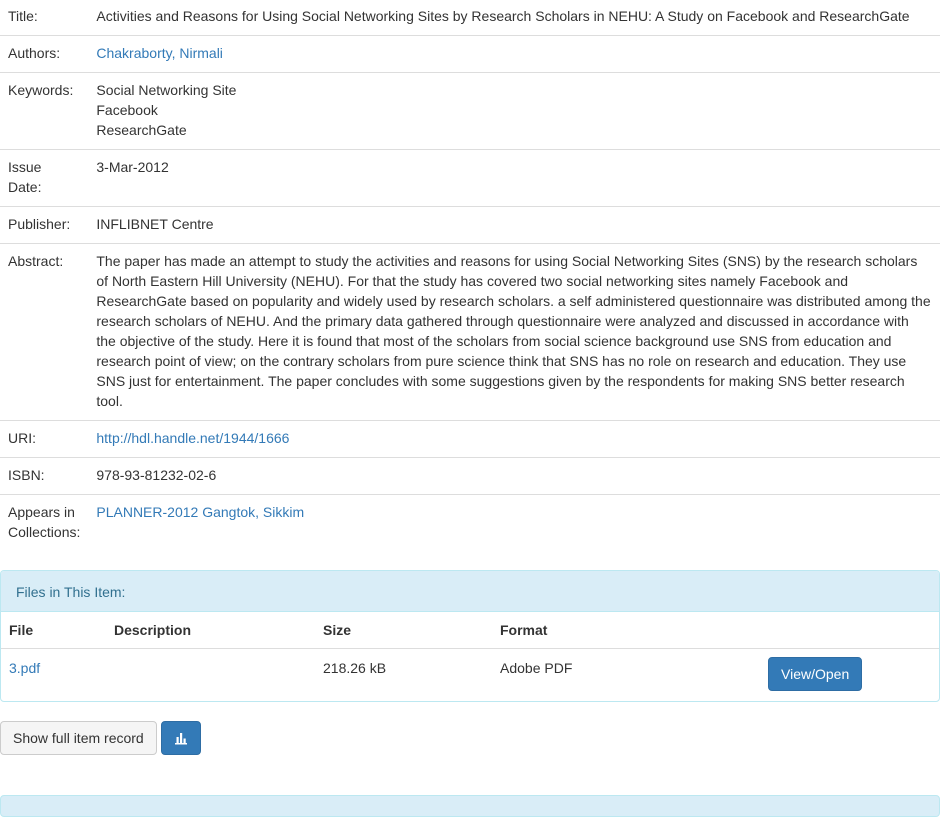 This screenshot has height=817, width=942. I want to click on show-full-record-button: Show full item record, so click(78, 738).